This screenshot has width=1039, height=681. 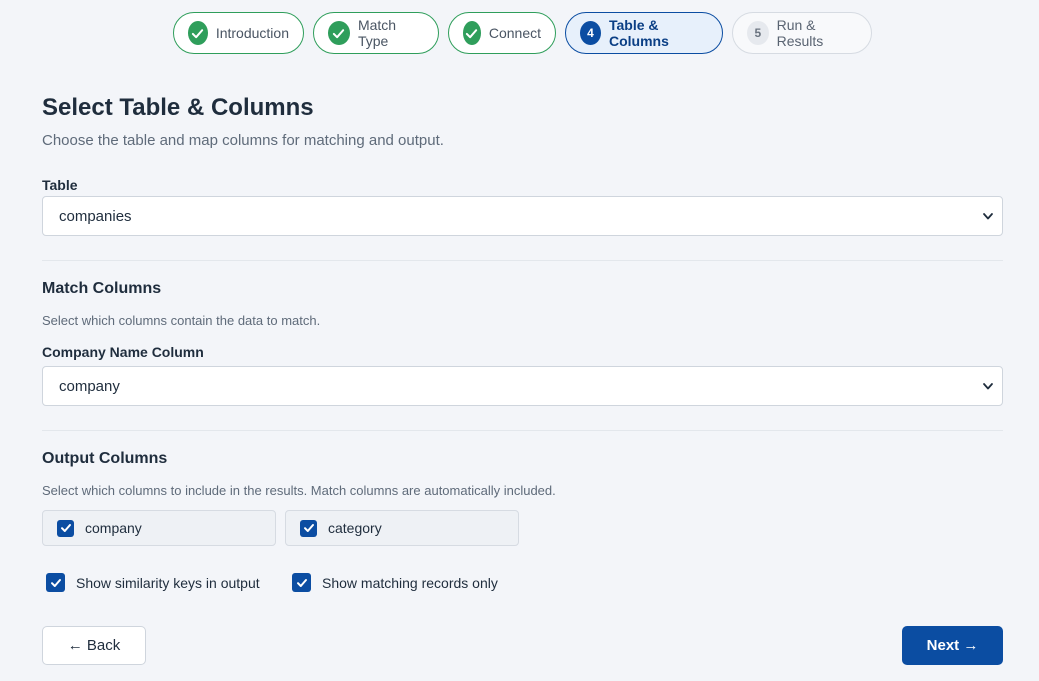 I want to click on back-button: ← Back, so click(x=94, y=645).